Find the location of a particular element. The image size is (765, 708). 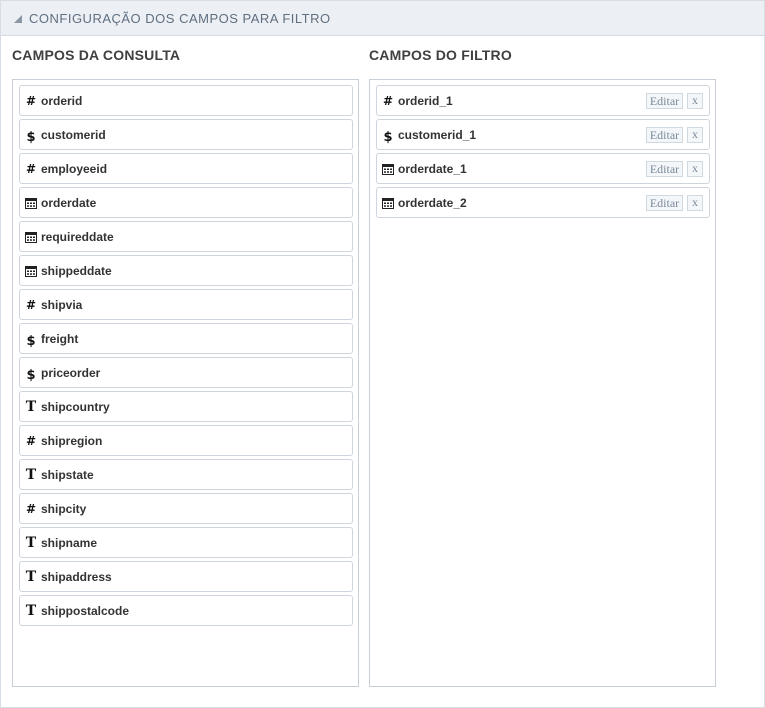

panel-header: CONFIGURAÇÃO DOS CAMPOS PARA FILTRO is located at coordinates (382, 18).